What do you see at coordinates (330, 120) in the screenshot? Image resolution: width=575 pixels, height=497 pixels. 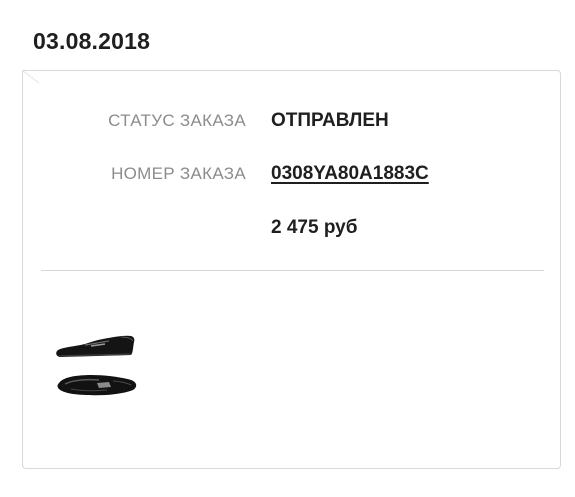 I see `order-status-value: ОТПРАВЛЕН` at bounding box center [330, 120].